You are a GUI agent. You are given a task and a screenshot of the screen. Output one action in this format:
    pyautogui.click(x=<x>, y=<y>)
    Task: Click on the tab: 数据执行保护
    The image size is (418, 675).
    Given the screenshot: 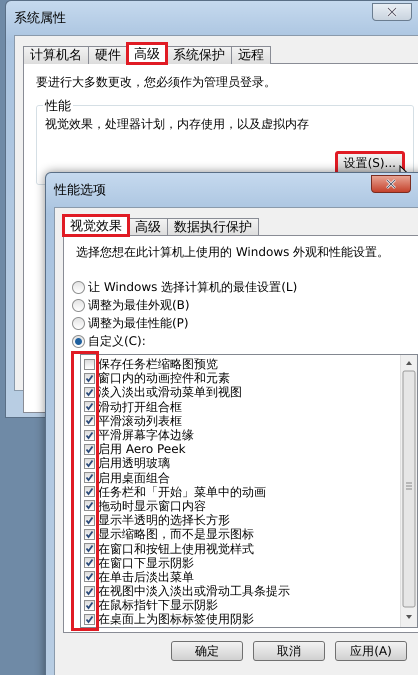 What is the action you would take?
    pyautogui.click(x=213, y=227)
    